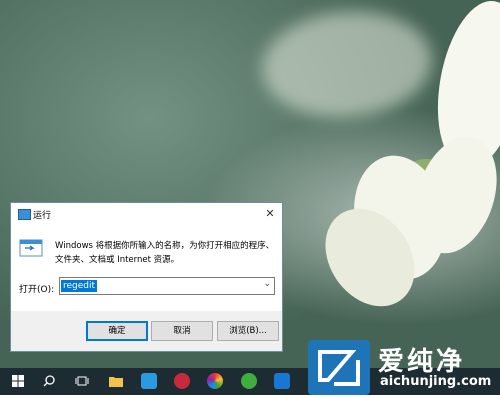 The height and width of the screenshot is (398, 500). I want to click on windows-start-icon, so click(18, 381).